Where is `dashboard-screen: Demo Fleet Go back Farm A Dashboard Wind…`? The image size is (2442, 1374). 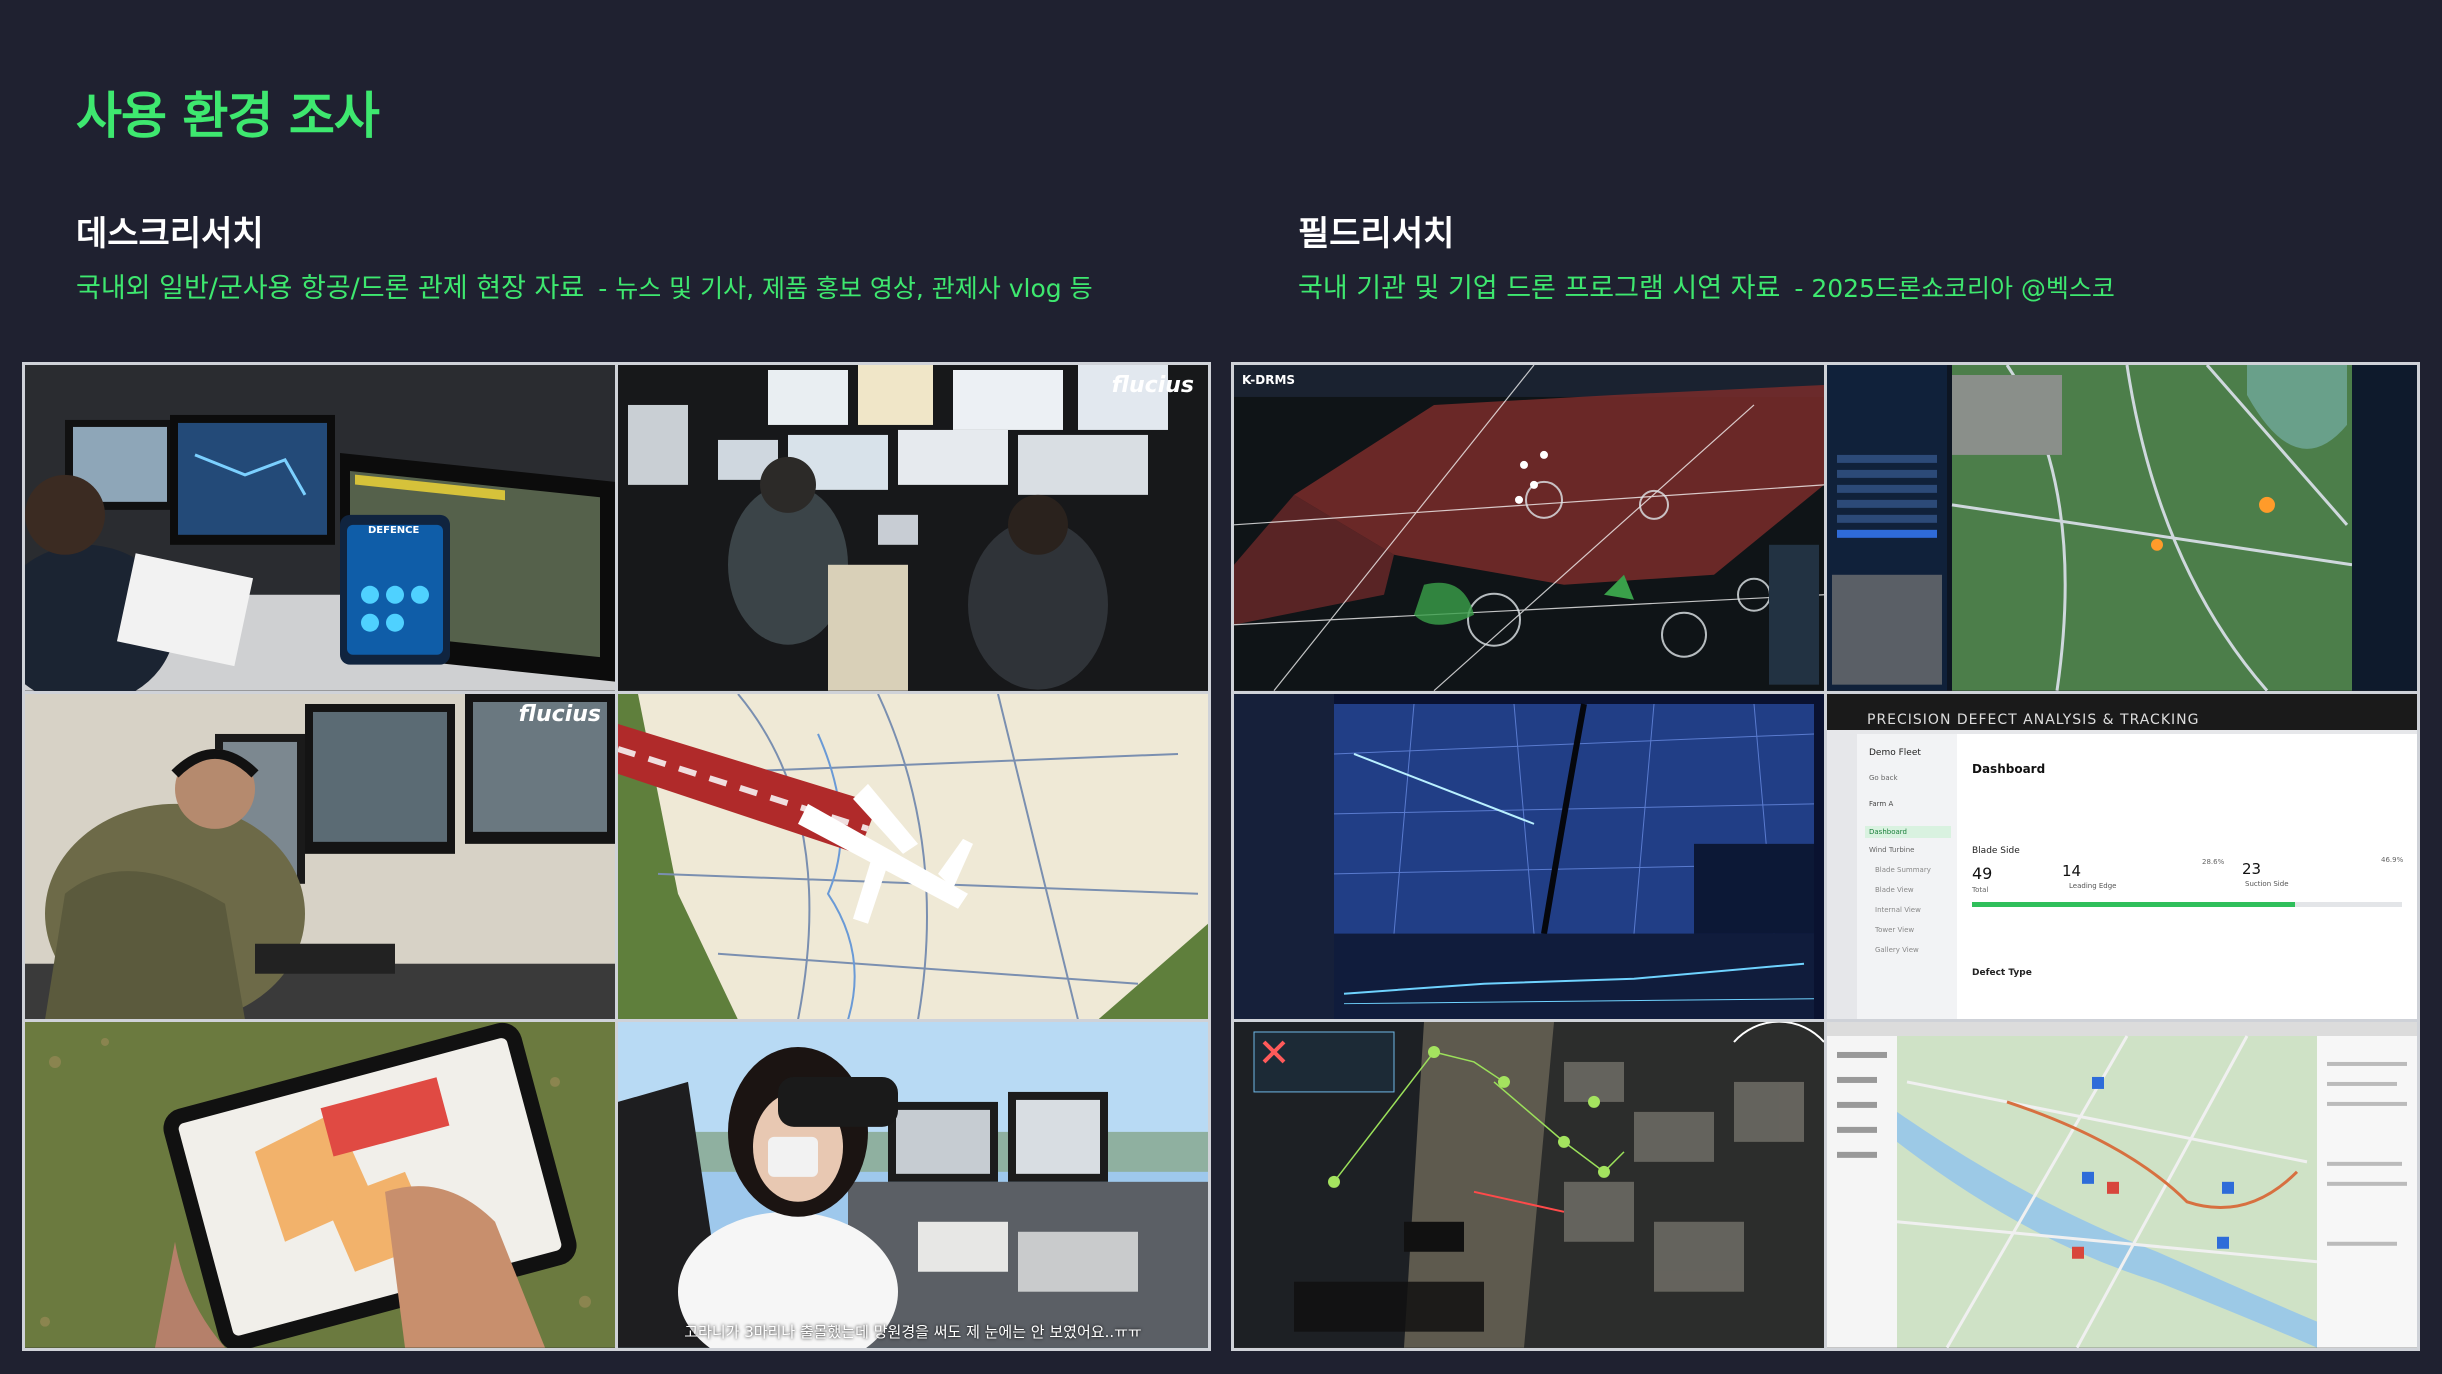
dashboard-screen: Demo Fleet Go back Farm A Dashboard Wind… is located at coordinates (2137, 876).